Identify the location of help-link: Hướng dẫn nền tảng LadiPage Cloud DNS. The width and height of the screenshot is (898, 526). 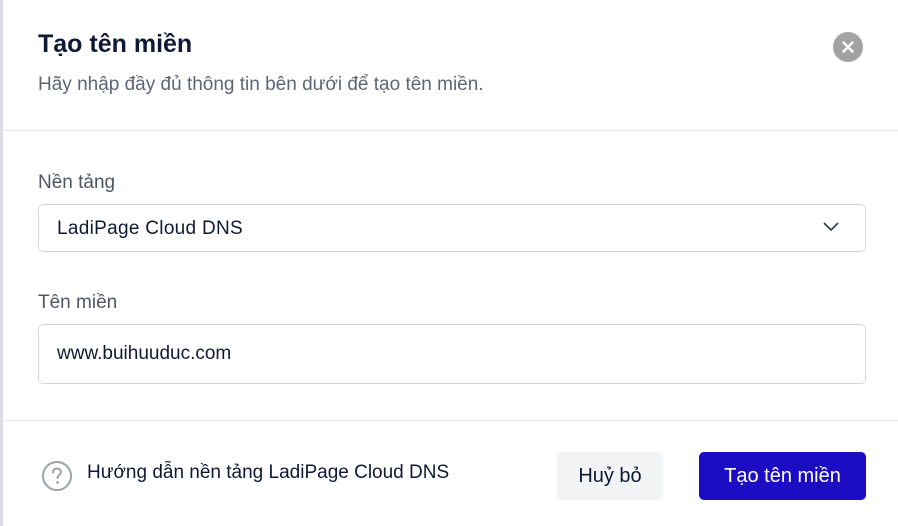
(268, 473).